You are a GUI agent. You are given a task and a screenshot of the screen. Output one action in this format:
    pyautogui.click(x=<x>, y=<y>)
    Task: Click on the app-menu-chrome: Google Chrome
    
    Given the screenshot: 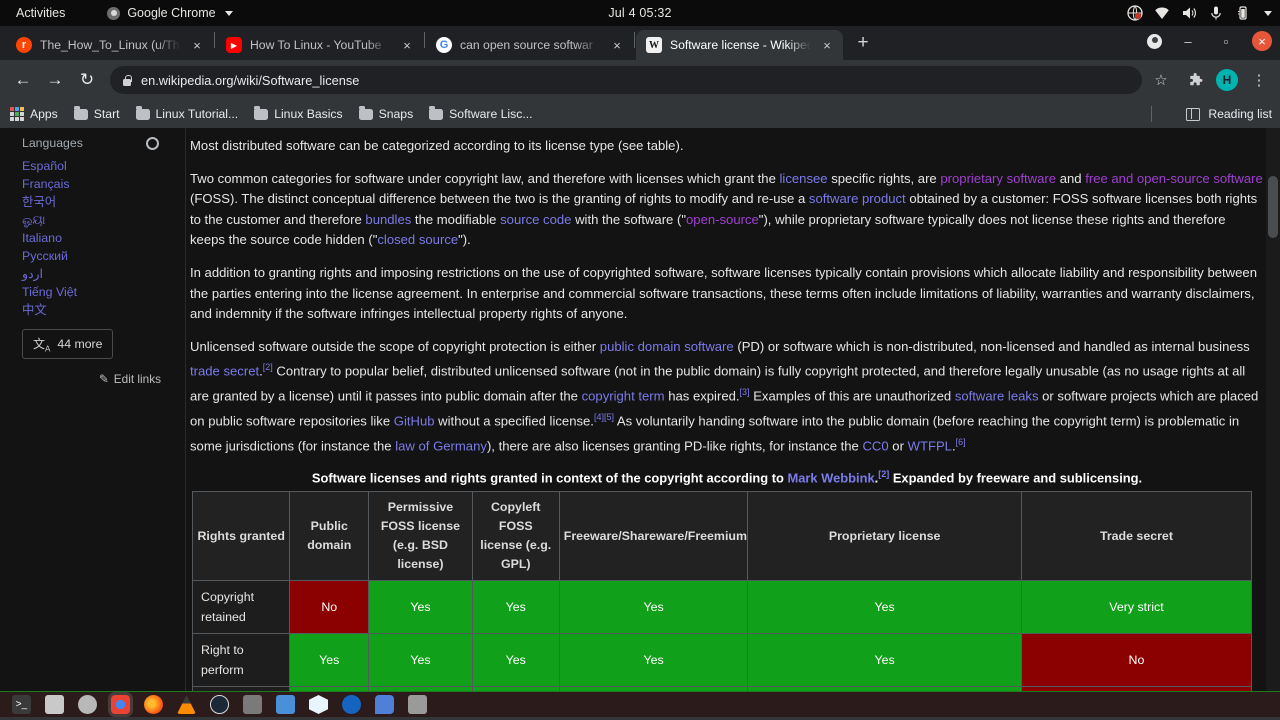 What is the action you would take?
    pyautogui.click(x=170, y=13)
    